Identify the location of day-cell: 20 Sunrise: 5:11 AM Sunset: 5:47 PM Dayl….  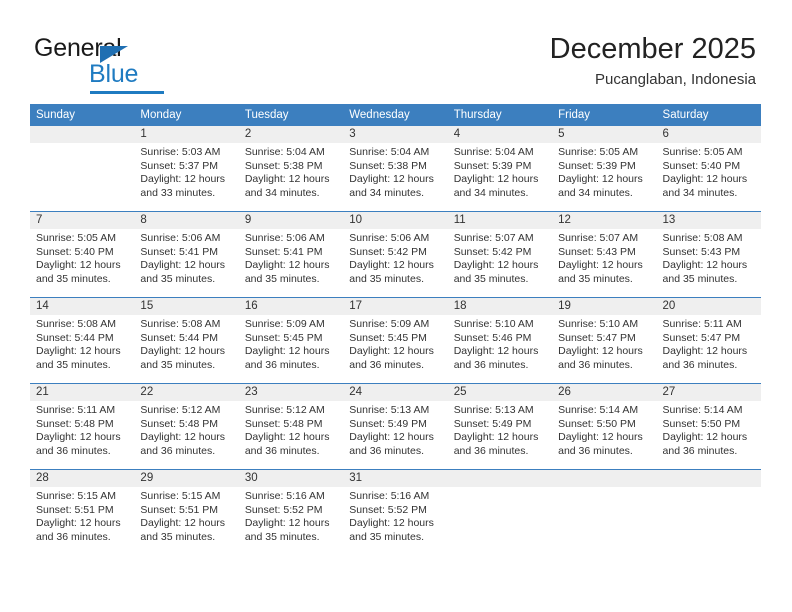
(708, 340).